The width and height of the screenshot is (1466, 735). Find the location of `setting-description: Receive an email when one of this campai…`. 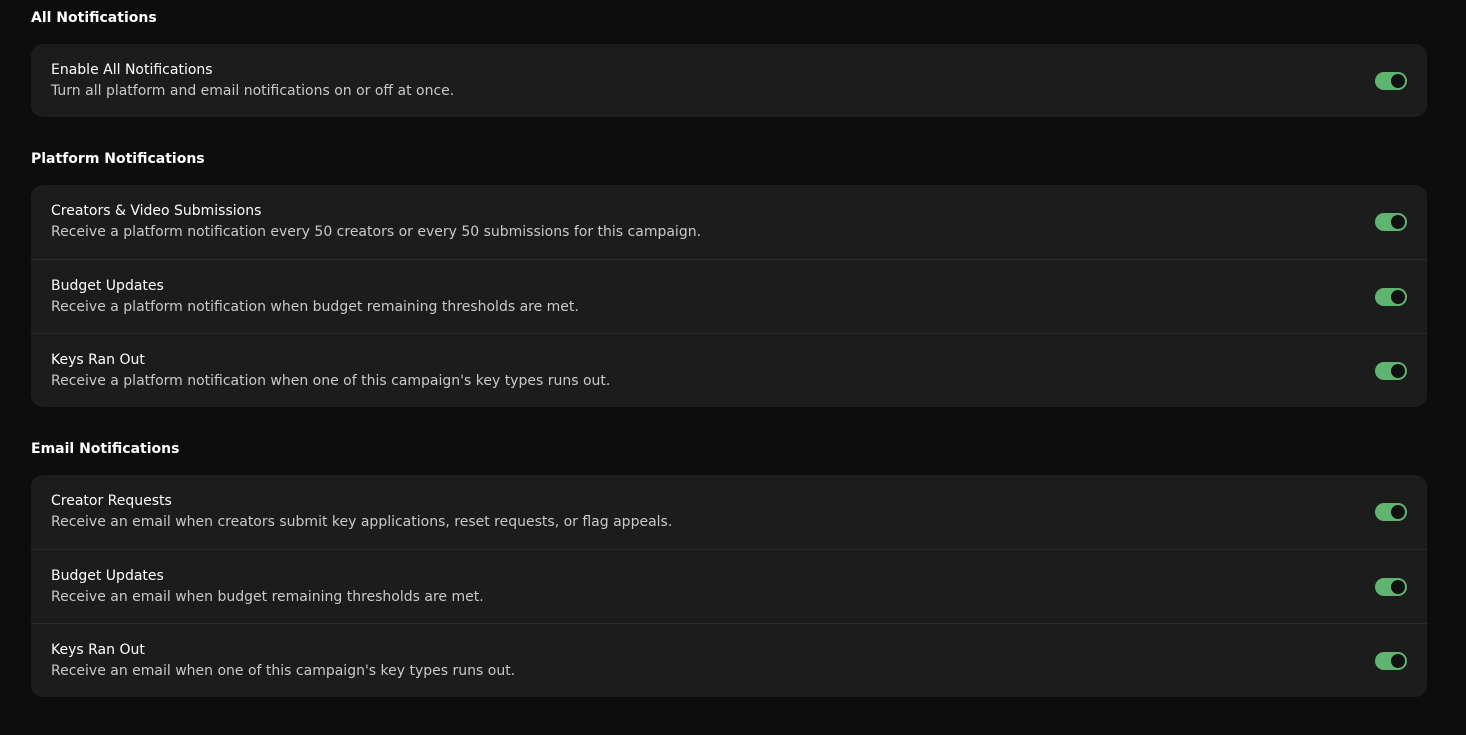

setting-description: Receive an email when one of this campai… is located at coordinates (283, 671).